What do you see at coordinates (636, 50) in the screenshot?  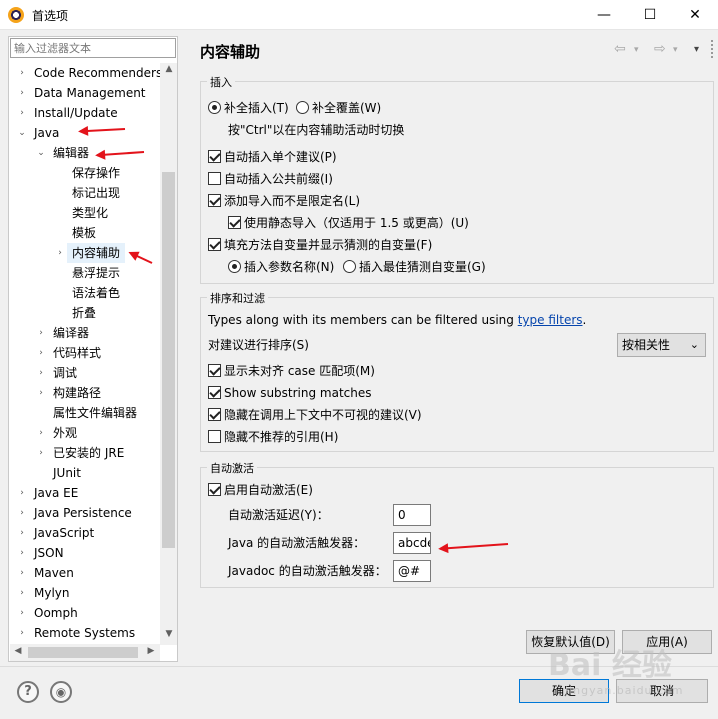 I see `back-dropdown-icon: ▾` at bounding box center [636, 50].